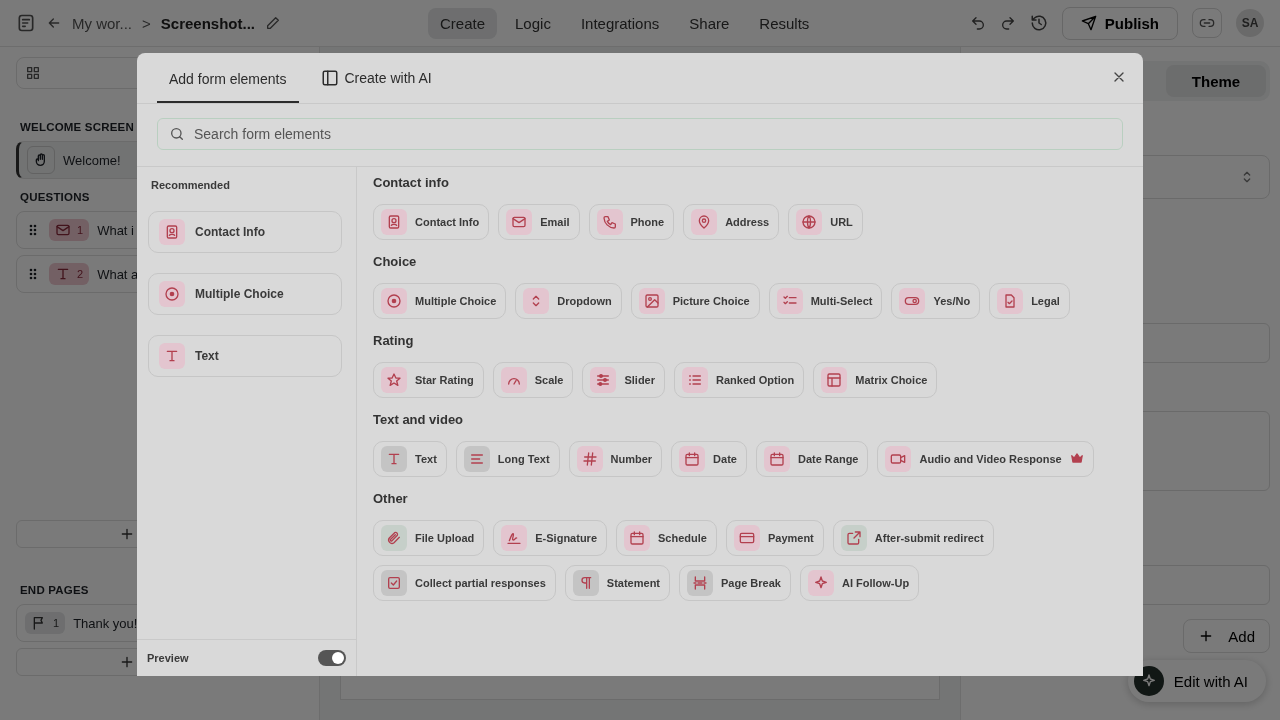 Image resolution: width=1280 pixels, height=720 pixels. I want to click on element-chip: Slider, so click(623, 380).